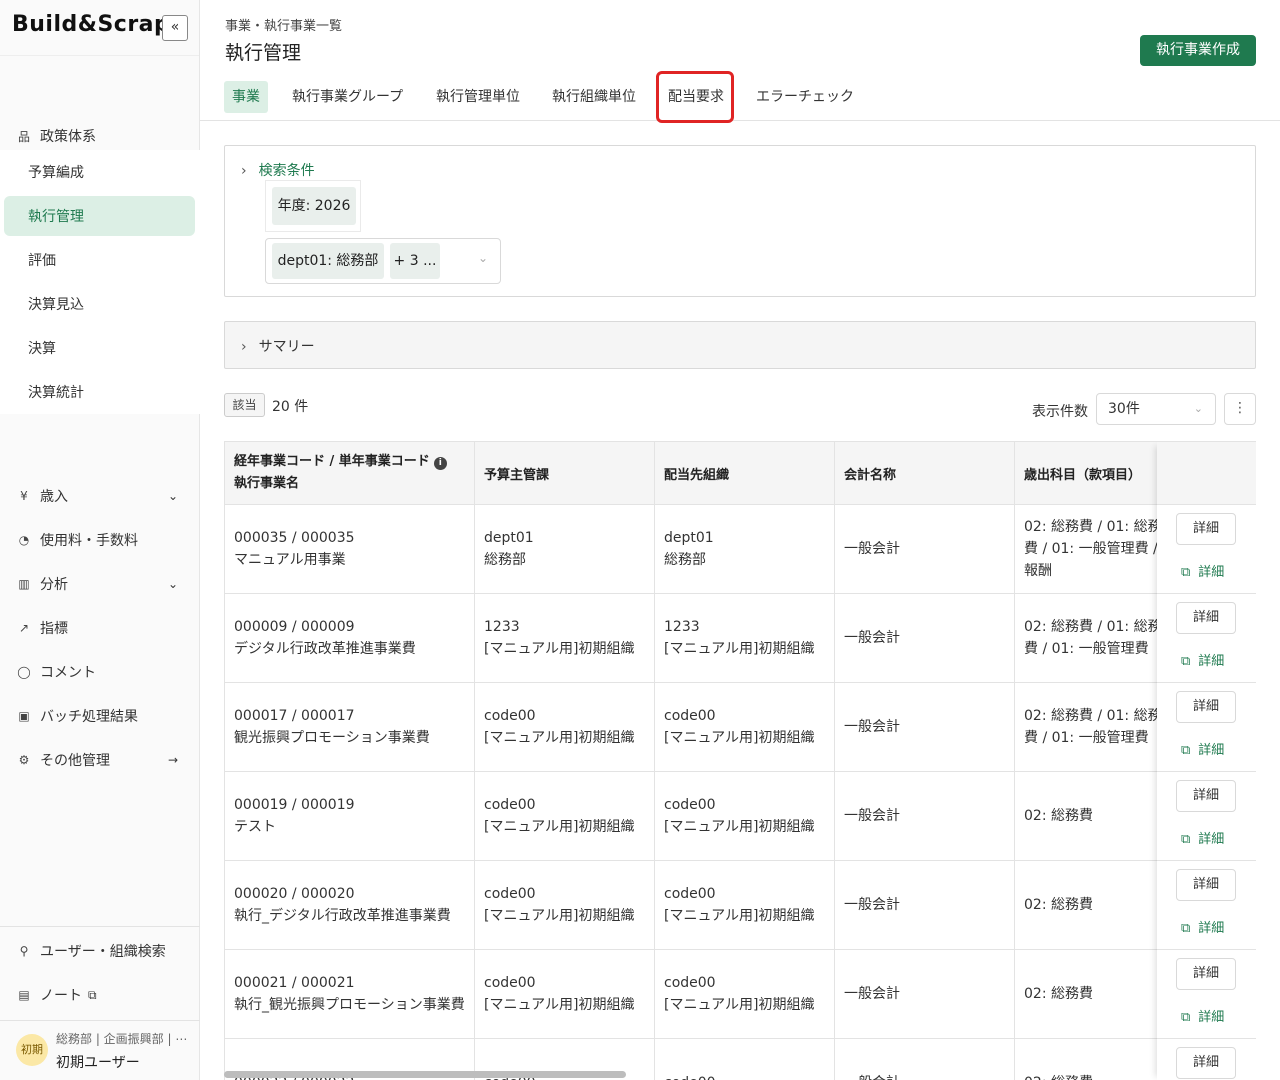 This screenshot has width=1280, height=1080. What do you see at coordinates (482, 258) in the screenshot?
I see `chevron-down-icon: ⌄` at bounding box center [482, 258].